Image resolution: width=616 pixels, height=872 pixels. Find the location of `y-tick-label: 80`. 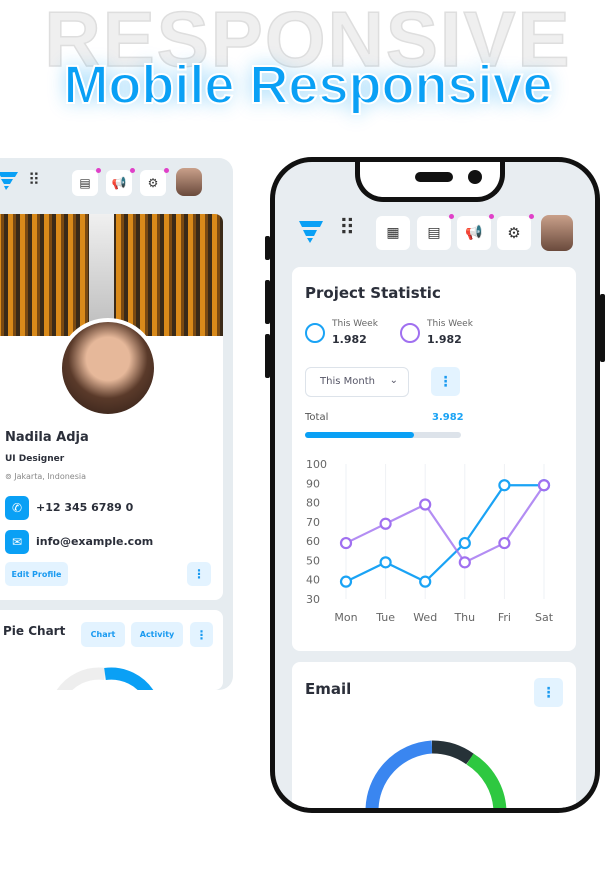

y-tick-label: 80 is located at coordinates (313, 503).